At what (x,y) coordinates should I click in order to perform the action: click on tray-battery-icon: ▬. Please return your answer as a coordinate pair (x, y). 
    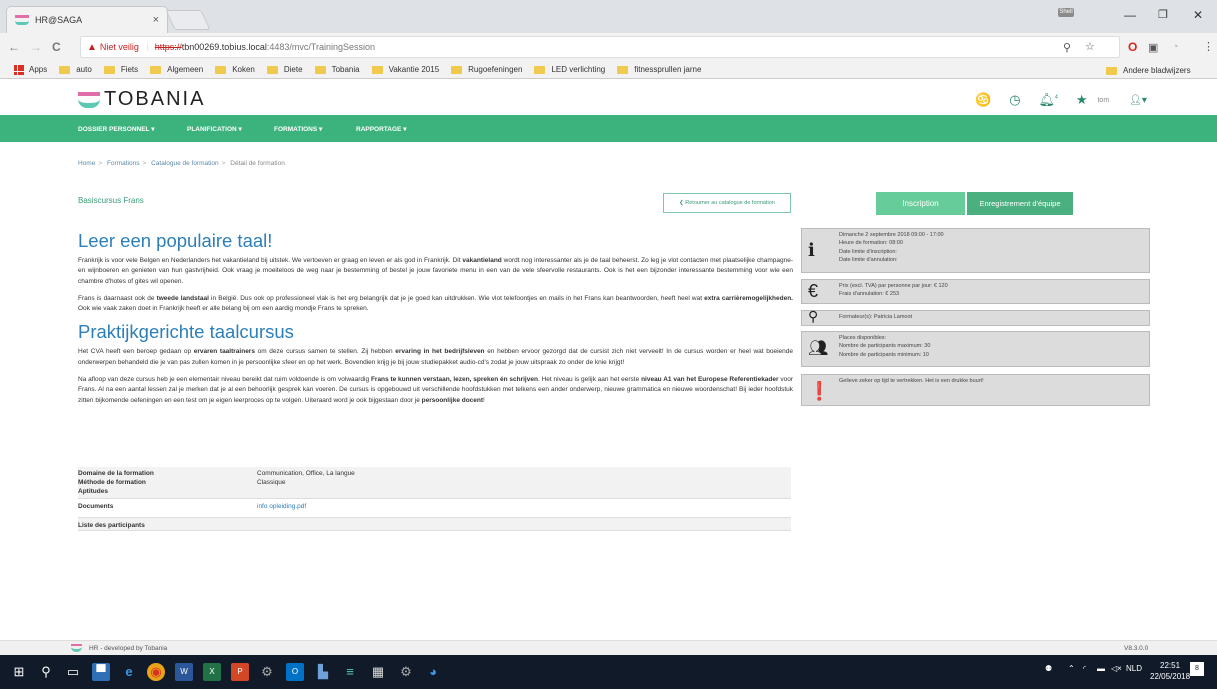
    Looking at the image, I should click on (1101, 668).